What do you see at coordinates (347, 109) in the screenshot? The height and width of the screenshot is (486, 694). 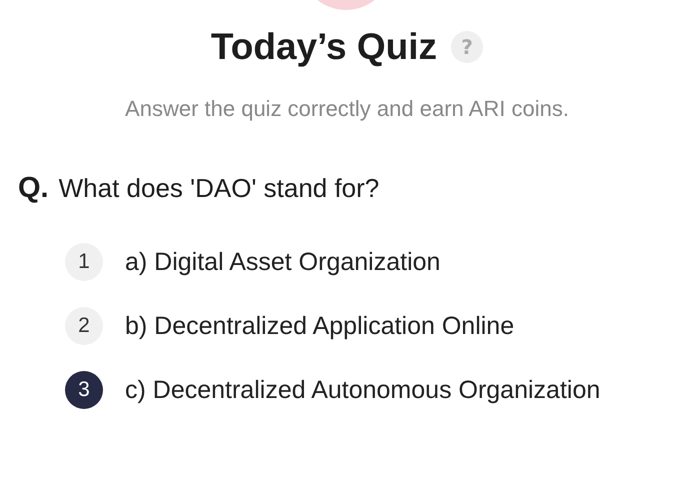 I see `quiz-subtitle: Answer the quiz correctly and earn ARI coins.` at bounding box center [347, 109].